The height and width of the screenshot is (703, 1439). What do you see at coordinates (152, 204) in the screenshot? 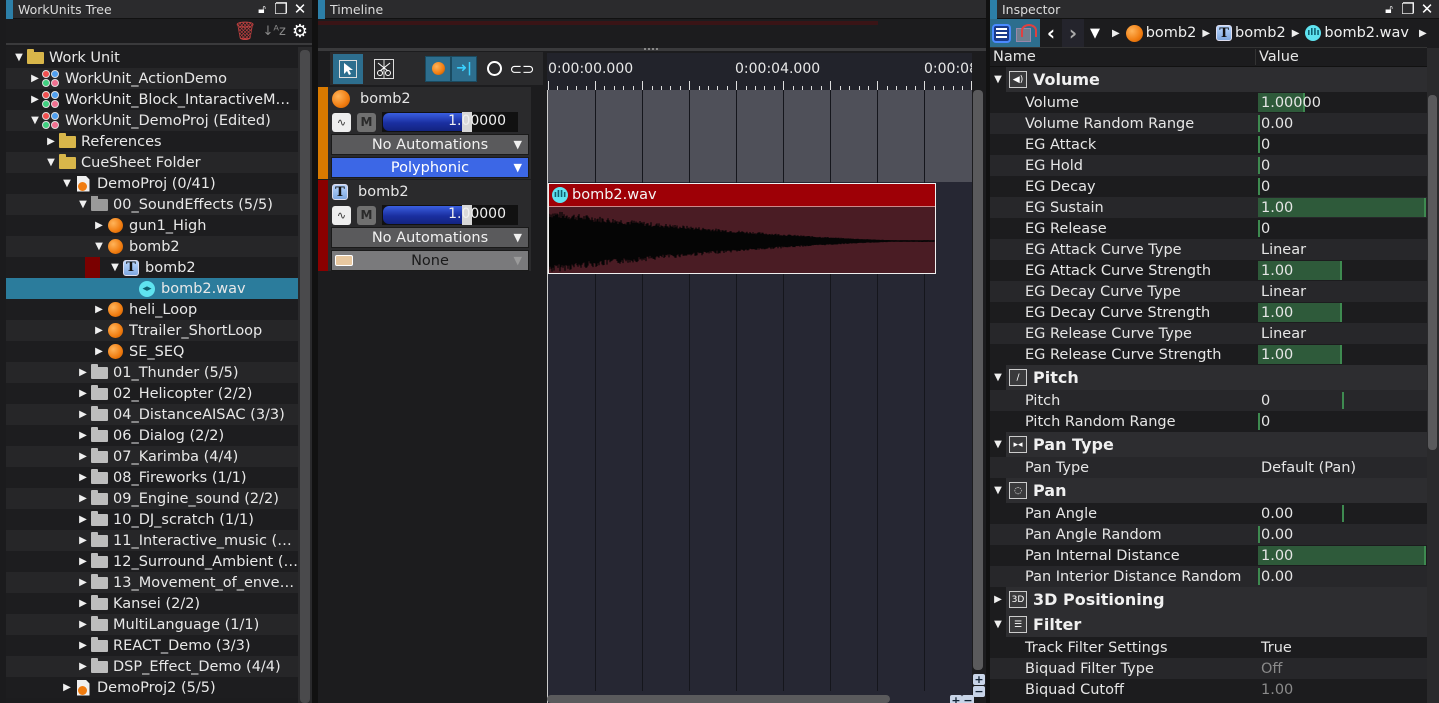
I see `tree-item: ▼ 00_SoundEffects (5/5)` at bounding box center [152, 204].